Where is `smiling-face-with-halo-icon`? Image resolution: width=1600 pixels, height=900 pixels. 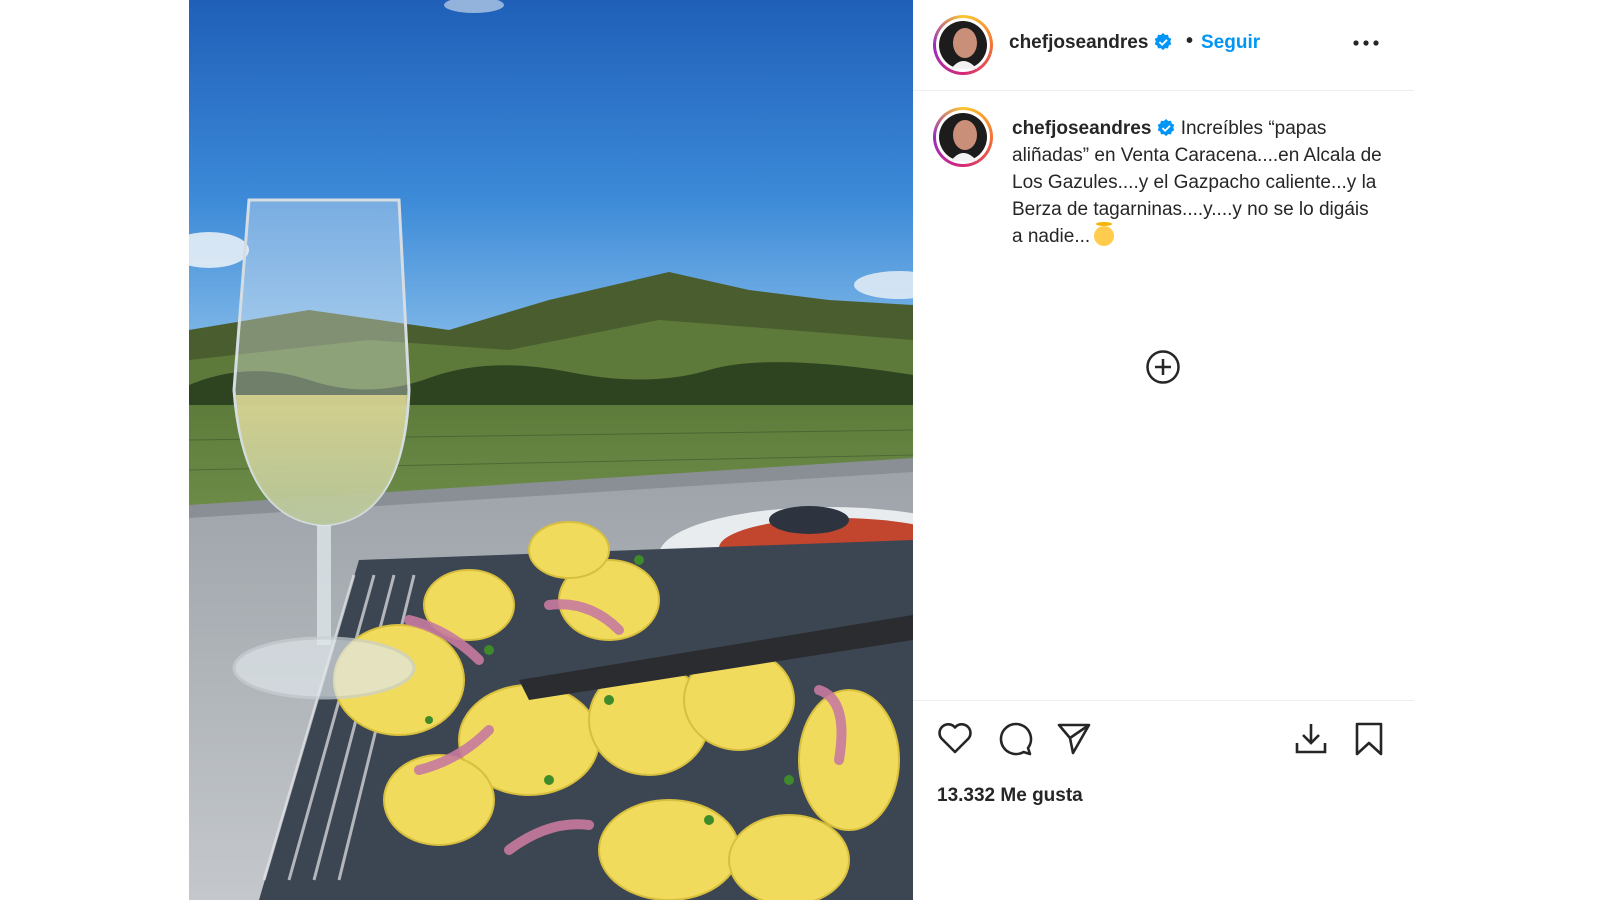
smiling-face-with-halo-icon is located at coordinates (1104, 234).